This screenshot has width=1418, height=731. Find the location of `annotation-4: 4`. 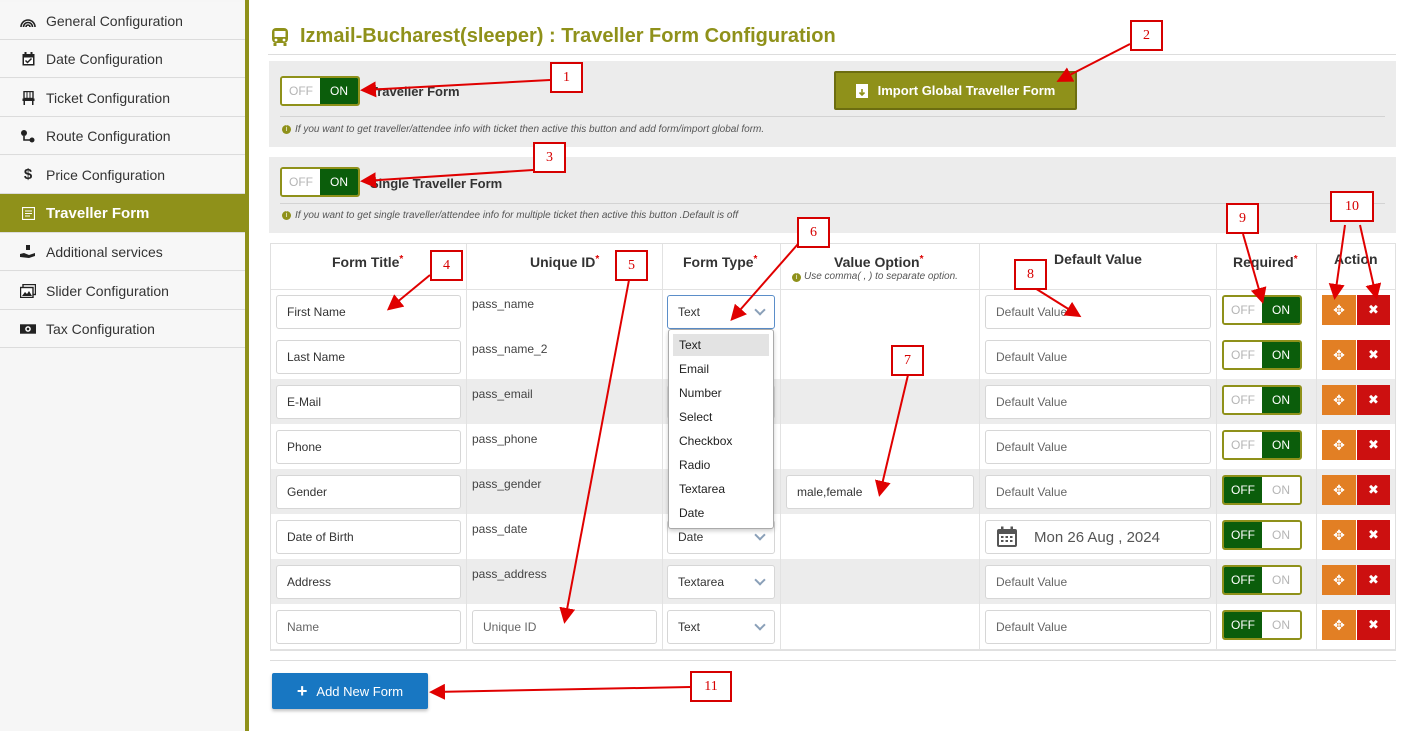

annotation-4: 4 is located at coordinates (446, 265).